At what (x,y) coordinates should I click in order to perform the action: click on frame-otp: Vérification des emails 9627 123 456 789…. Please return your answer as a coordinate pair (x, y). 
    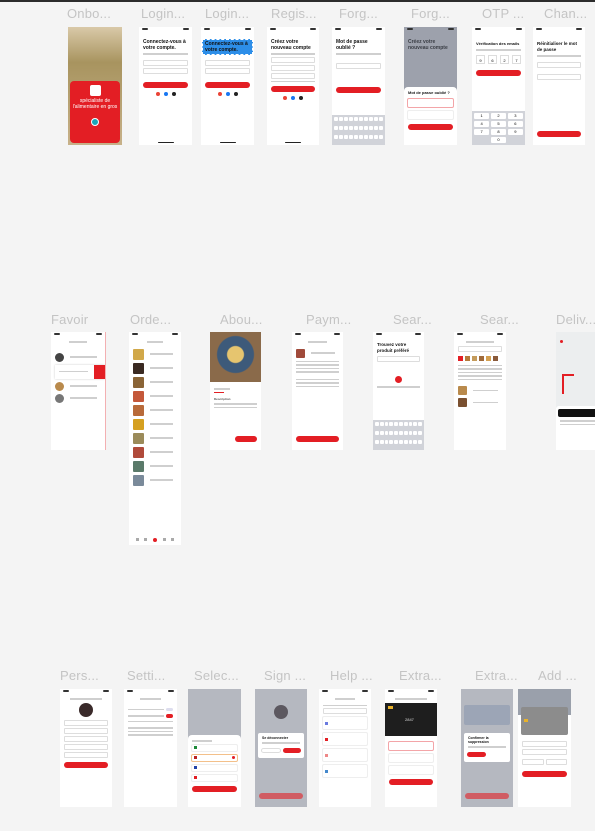
    Looking at the image, I should click on (498, 86).